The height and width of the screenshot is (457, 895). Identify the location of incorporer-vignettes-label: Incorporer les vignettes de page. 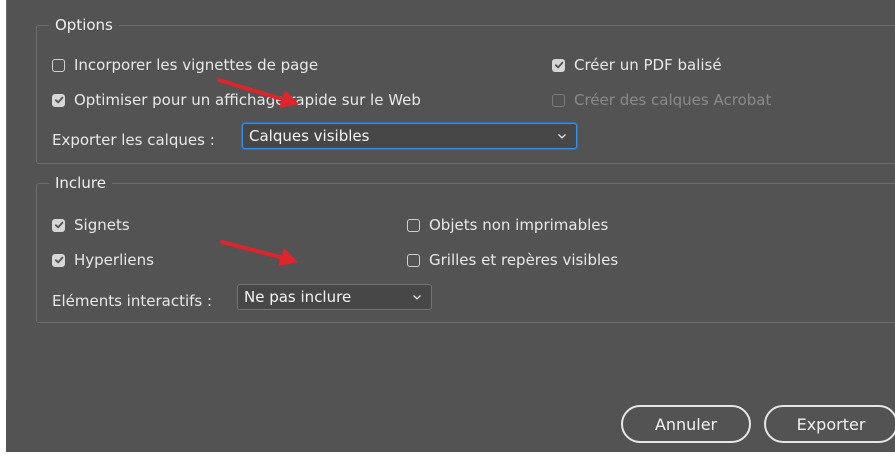
(196, 65).